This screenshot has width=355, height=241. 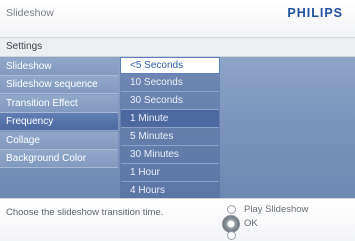 I want to click on menu-item-slideshow-sequence: Slideshow sequence, so click(x=59, y=85).